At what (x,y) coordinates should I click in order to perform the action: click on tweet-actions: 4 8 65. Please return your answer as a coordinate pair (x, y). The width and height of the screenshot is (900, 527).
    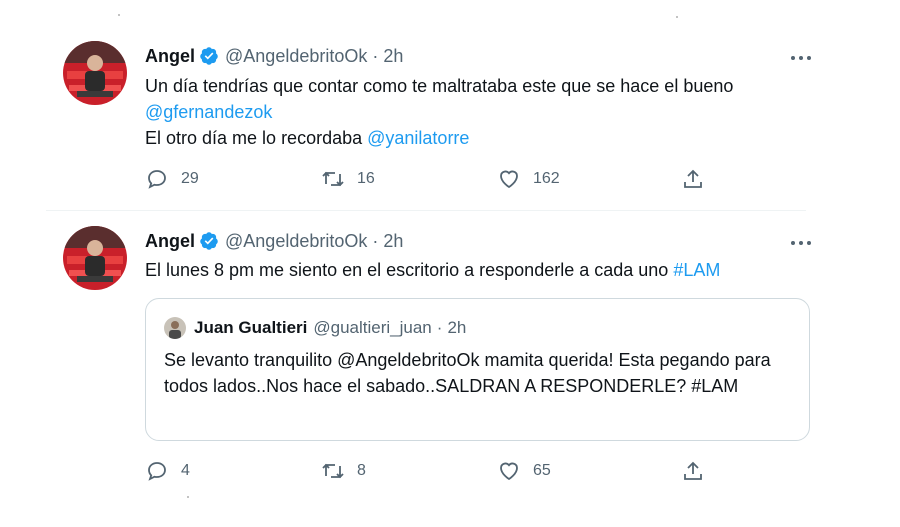
    Looking at the image, I should click on (455, 474).